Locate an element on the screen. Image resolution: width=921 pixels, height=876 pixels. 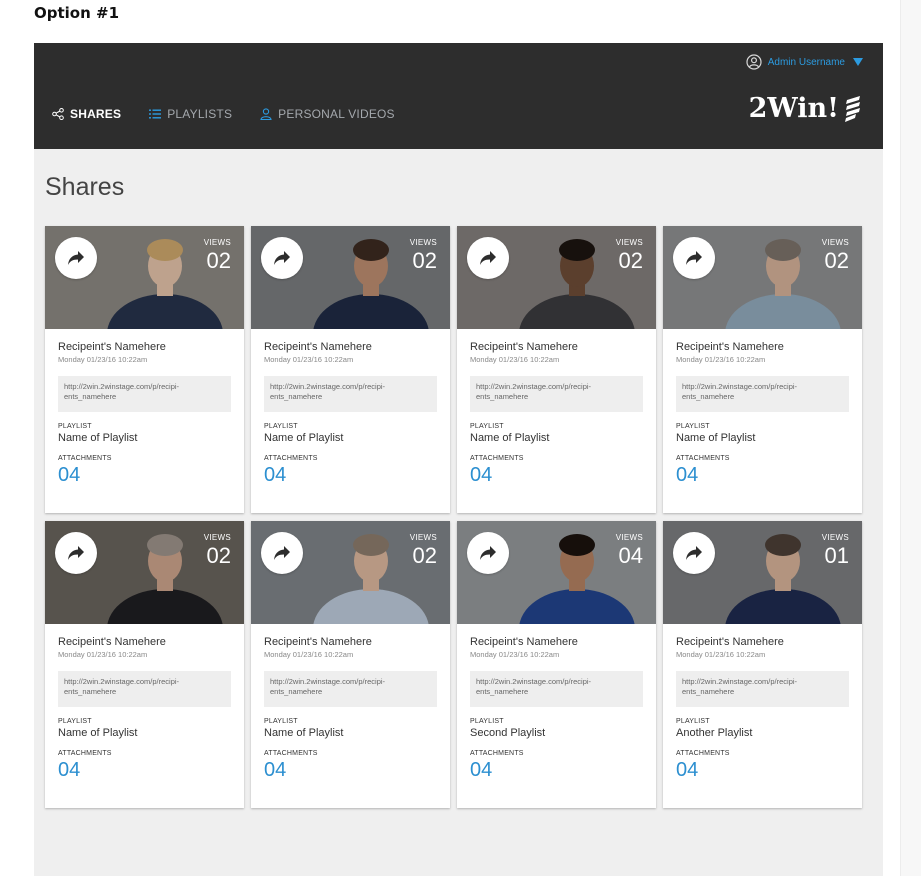
brand-name: 2Win! is located at coordinates (793, 108).